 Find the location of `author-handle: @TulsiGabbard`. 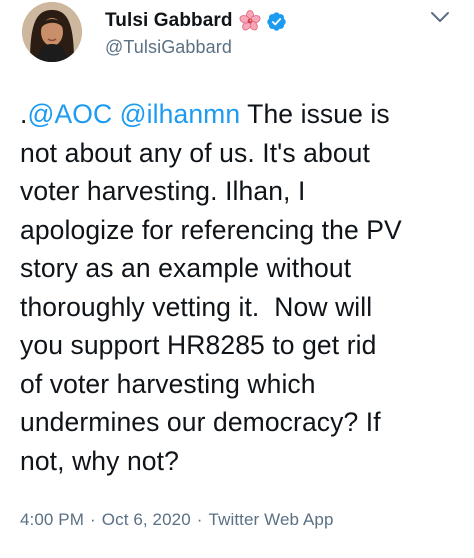

author-handle: @TulsiGabbard is located at coordinates (196, 47).